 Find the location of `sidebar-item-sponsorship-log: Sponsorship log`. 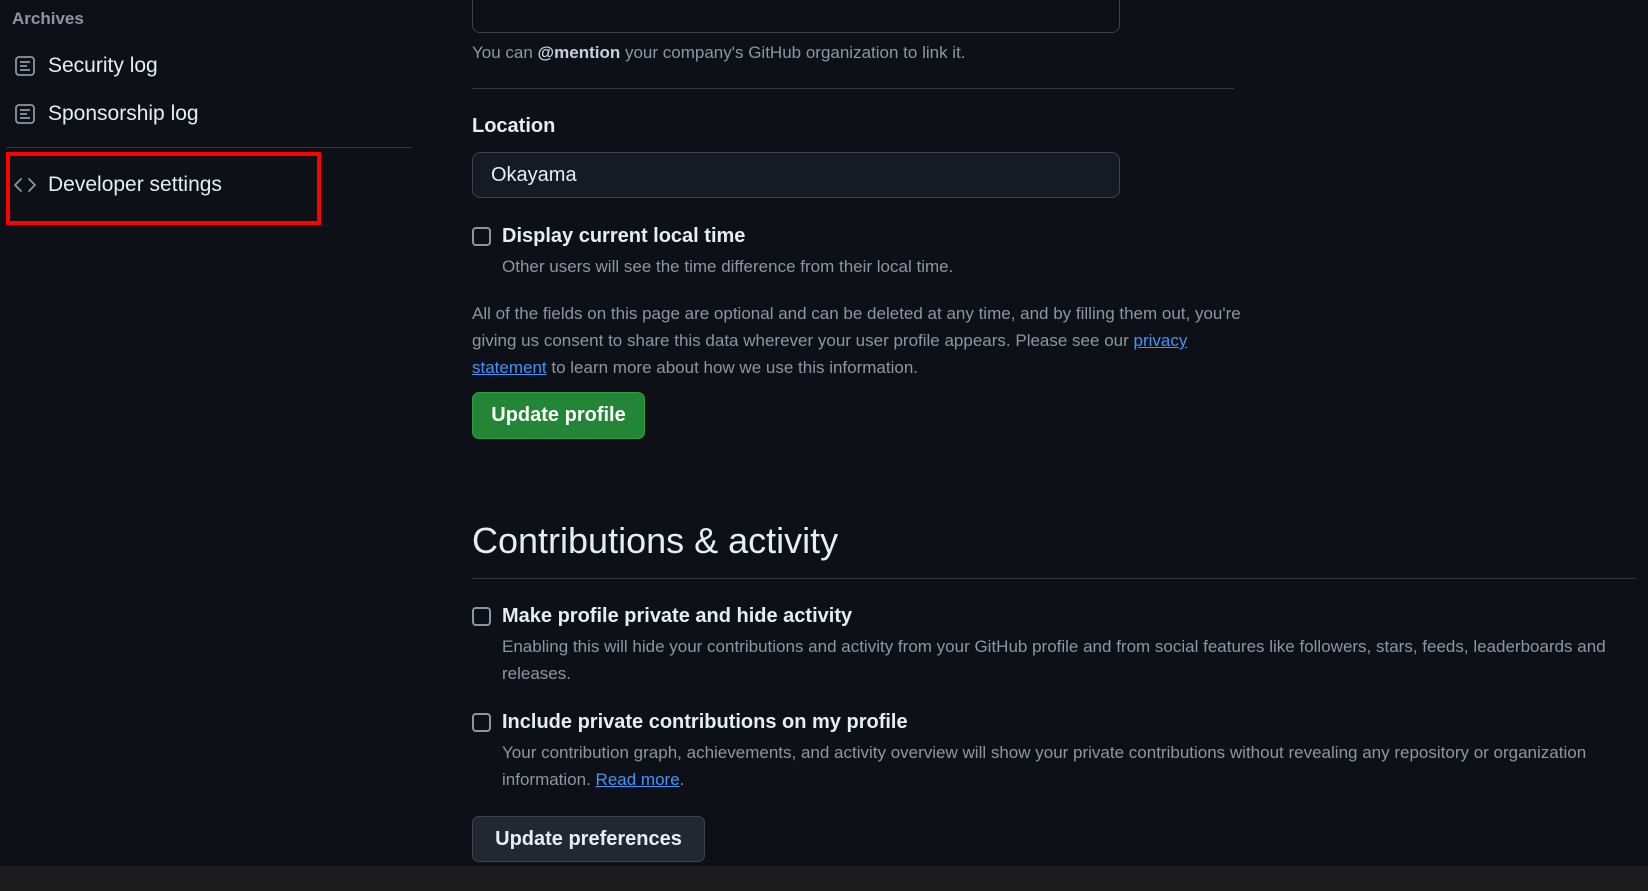

sidebar-item-sponsorship-log: Sponsorship log is located at coordinates (105, 114).